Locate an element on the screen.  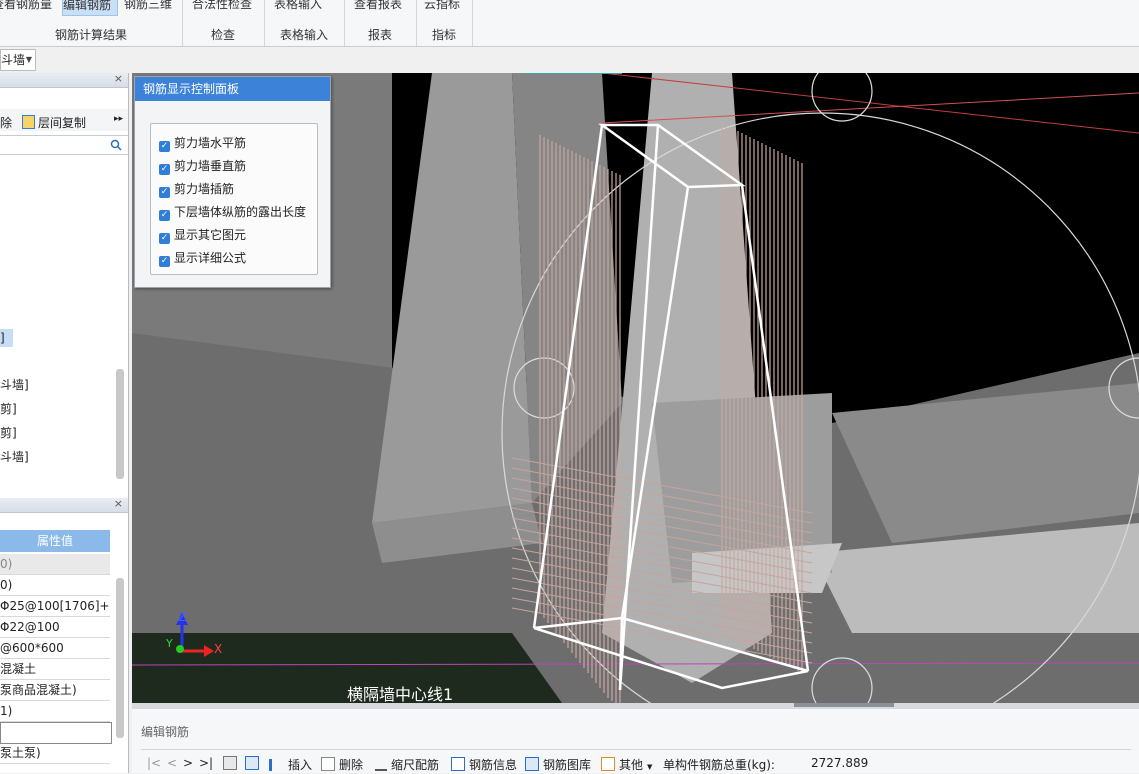
insert-label: 插入 is located at coordinates (300, 765).